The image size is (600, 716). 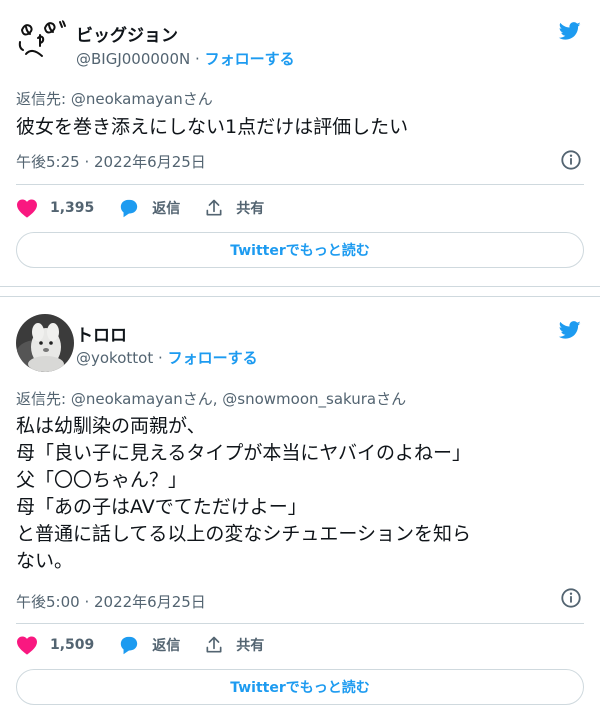 I want to click on like-button: 1,509, so click(x=55, y=645).